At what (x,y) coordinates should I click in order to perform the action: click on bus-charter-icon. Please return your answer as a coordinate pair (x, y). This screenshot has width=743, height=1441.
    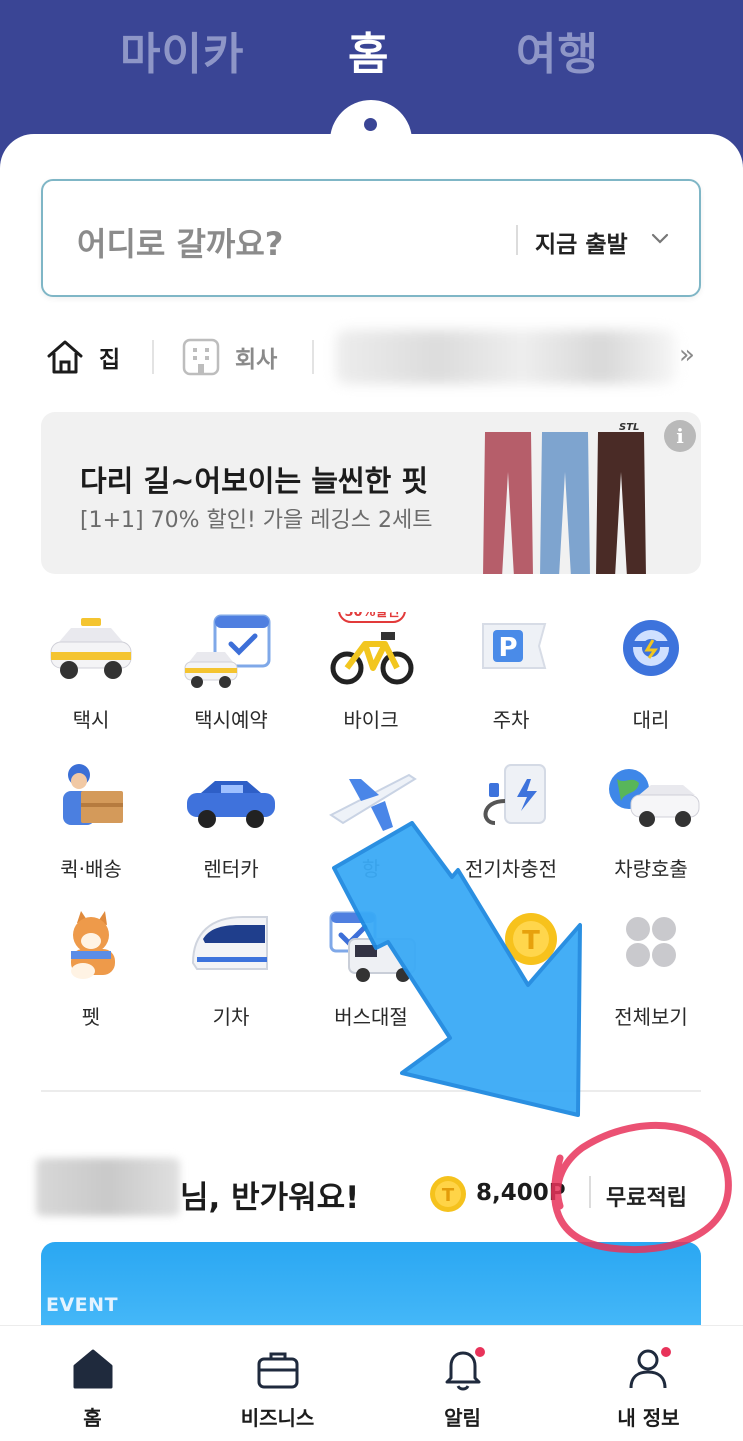
    Looking at the image, I should click on (372, 946).